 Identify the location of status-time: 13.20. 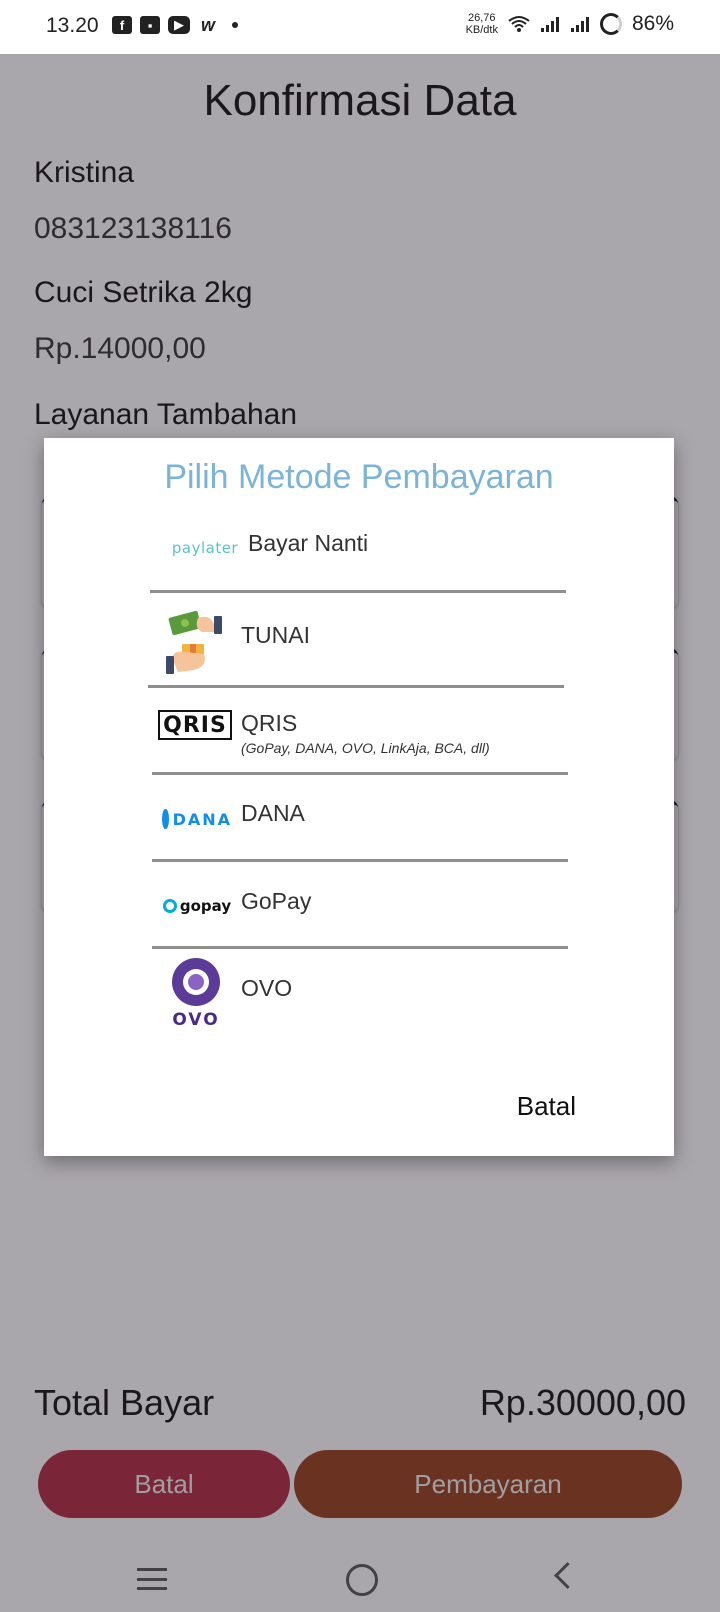
(72, 25).